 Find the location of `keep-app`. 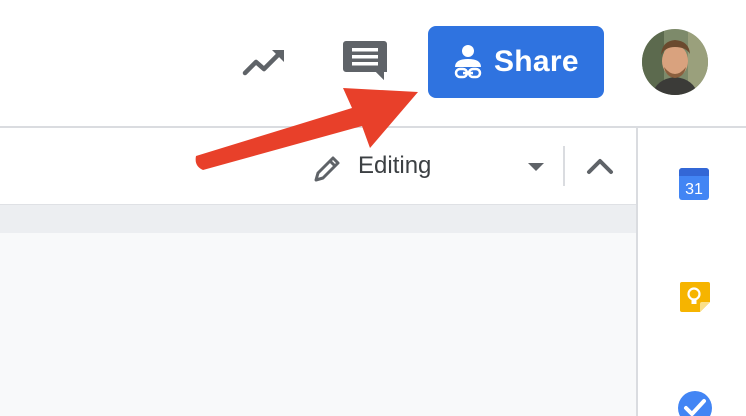

keep-app is located at coordinates (695, 297).